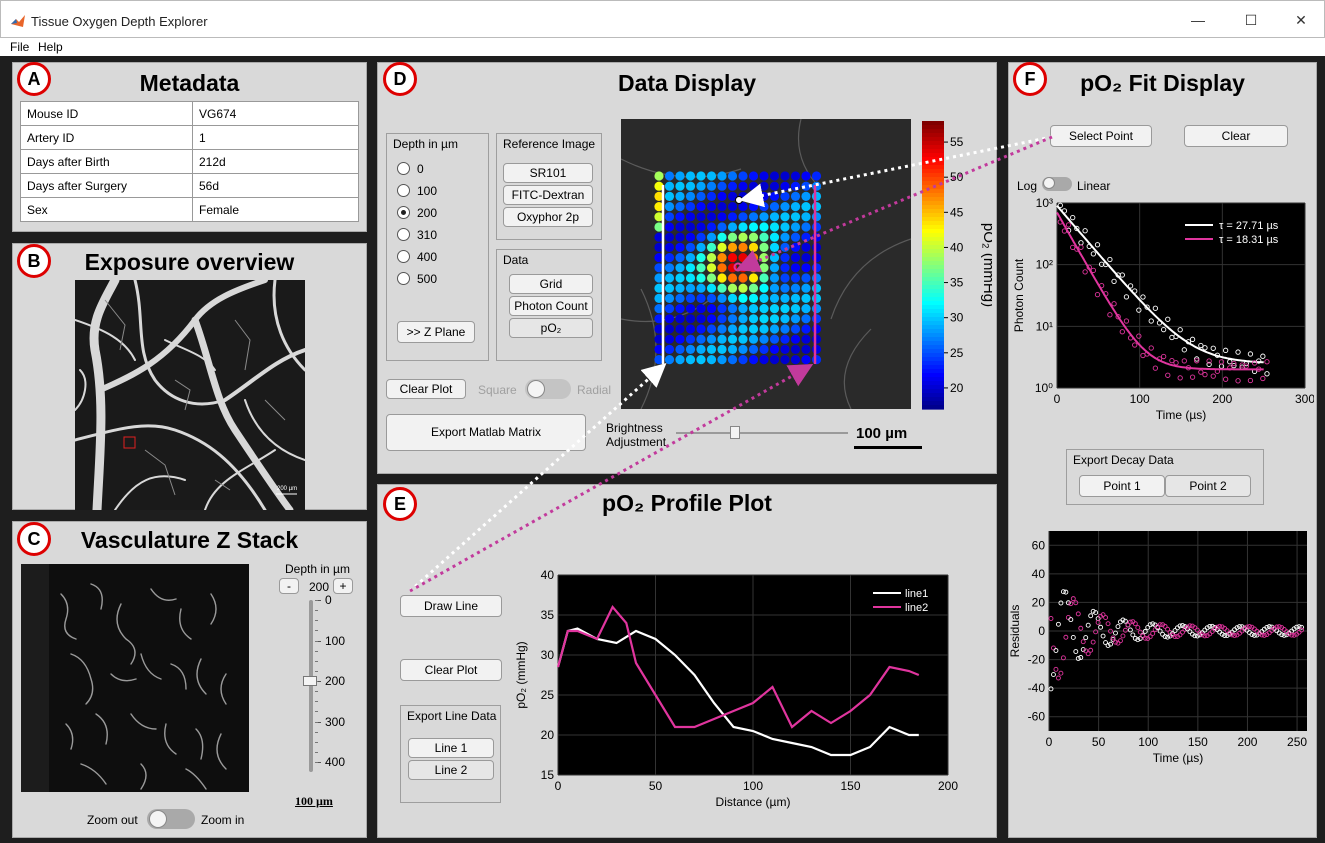 This screenshot has width=1325, height=843. I want to click on square-radial-toggle, so click(548, 389).